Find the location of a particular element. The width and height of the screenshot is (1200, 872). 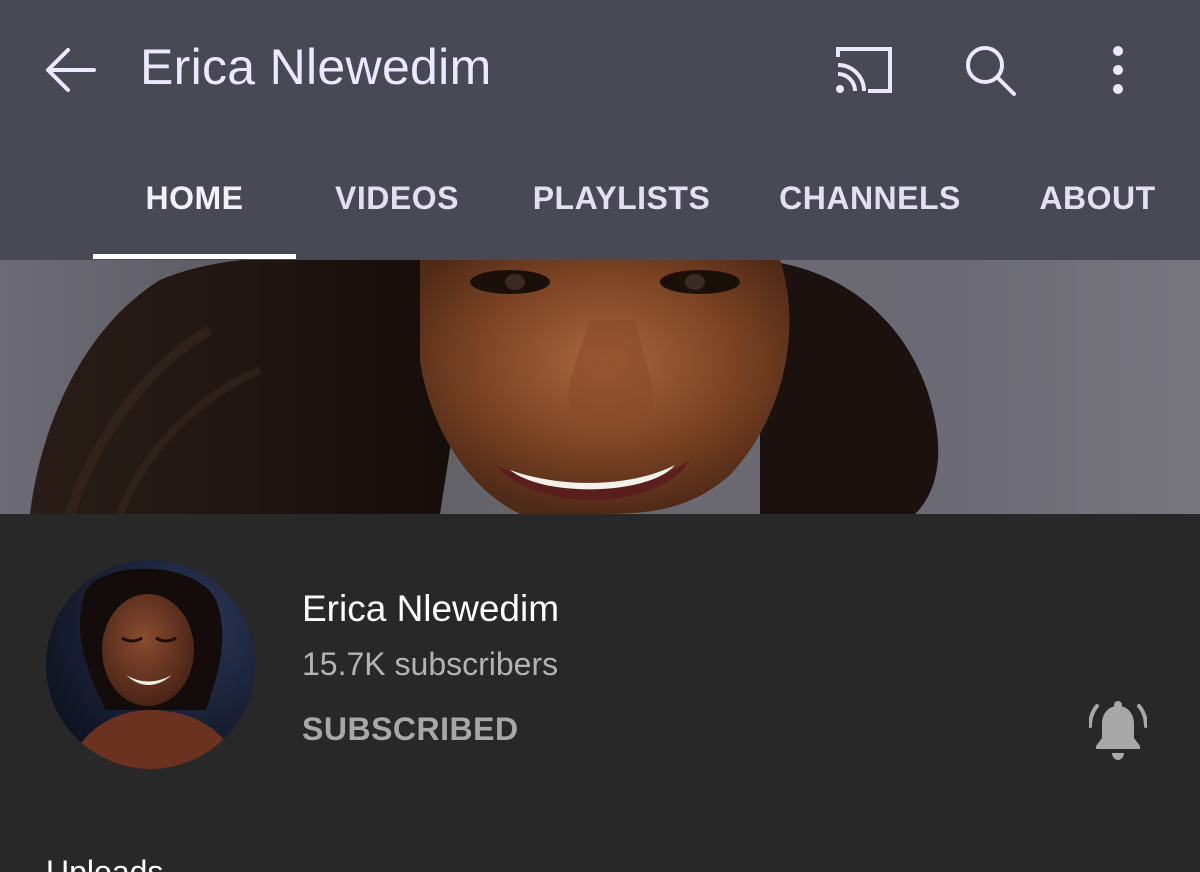

back-button is located at coordinates (70, 70).